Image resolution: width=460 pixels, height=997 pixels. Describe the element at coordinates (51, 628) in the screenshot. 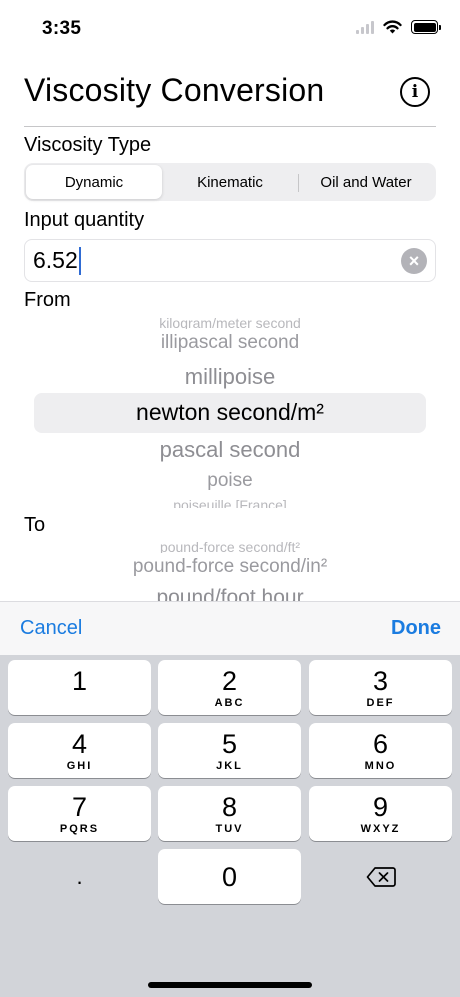

I see `cancel-button: Cancel` at that location.